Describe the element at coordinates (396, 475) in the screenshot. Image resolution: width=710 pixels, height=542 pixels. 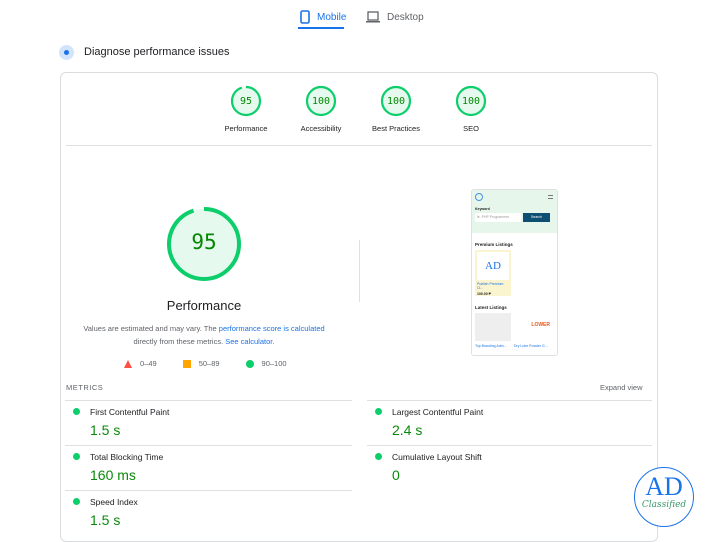
I see `metric-value: 0` at that location.